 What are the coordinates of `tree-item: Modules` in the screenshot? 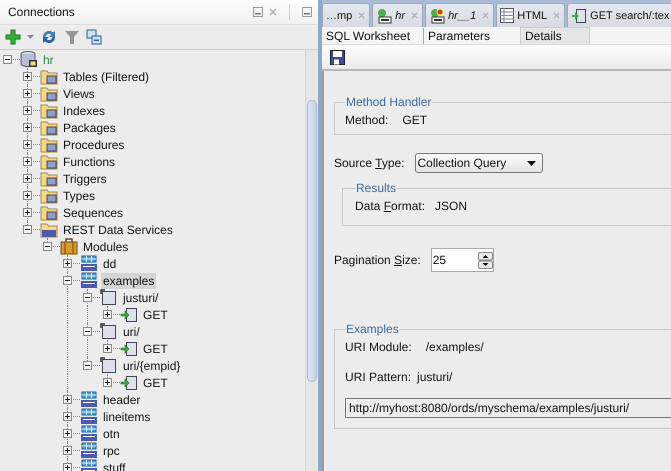 It's located at (105, 246).